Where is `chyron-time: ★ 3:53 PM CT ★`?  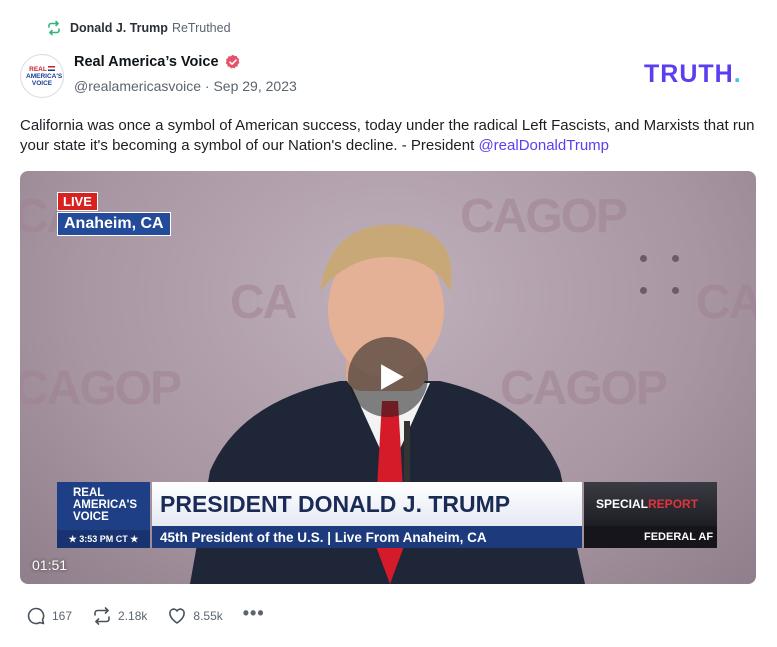
chyron-time: ★ 3:53 PM CT ★ is located at coordinates (103, 539).